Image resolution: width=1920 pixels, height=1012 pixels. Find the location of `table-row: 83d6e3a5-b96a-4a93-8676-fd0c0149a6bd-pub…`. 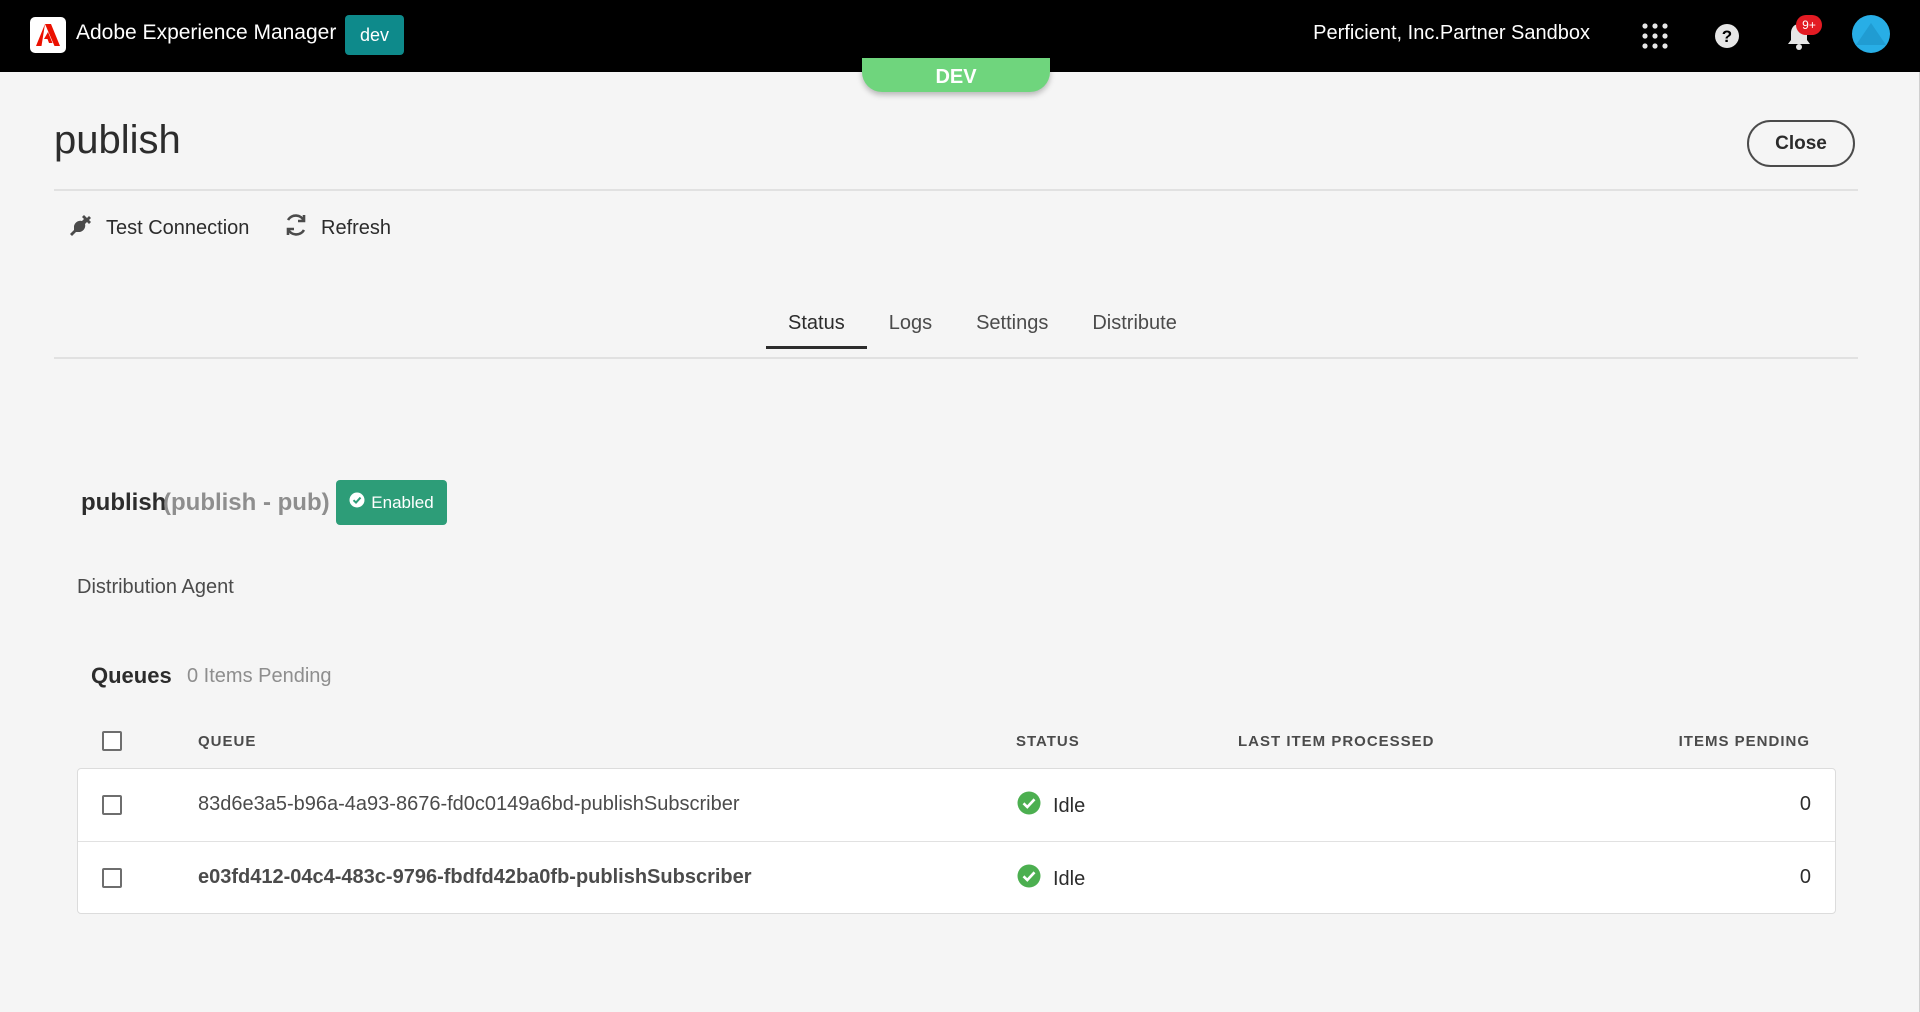

table-row: 83d6e3a5-b96a-4a93-8676-fd0c0149a6bd-pub… is located at coordinates (956, 805).